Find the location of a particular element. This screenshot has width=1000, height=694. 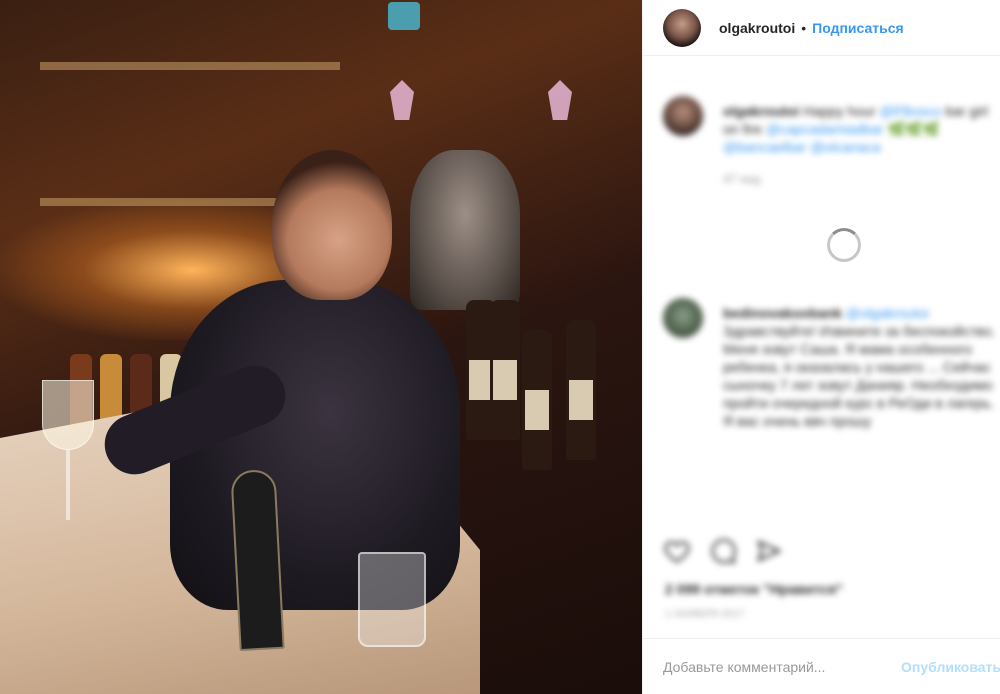

shelf is located at coordinates (190, 66).